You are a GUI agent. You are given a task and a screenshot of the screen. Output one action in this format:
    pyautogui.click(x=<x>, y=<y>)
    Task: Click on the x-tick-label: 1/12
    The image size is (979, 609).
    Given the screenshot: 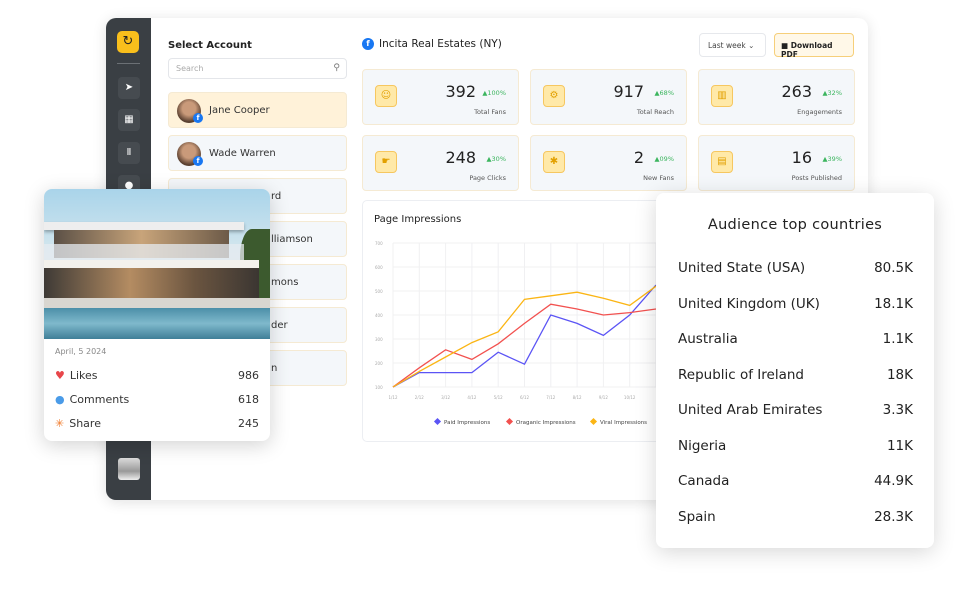 What is the action you would take?
    pyautogui.click(x=393, y=397)
    